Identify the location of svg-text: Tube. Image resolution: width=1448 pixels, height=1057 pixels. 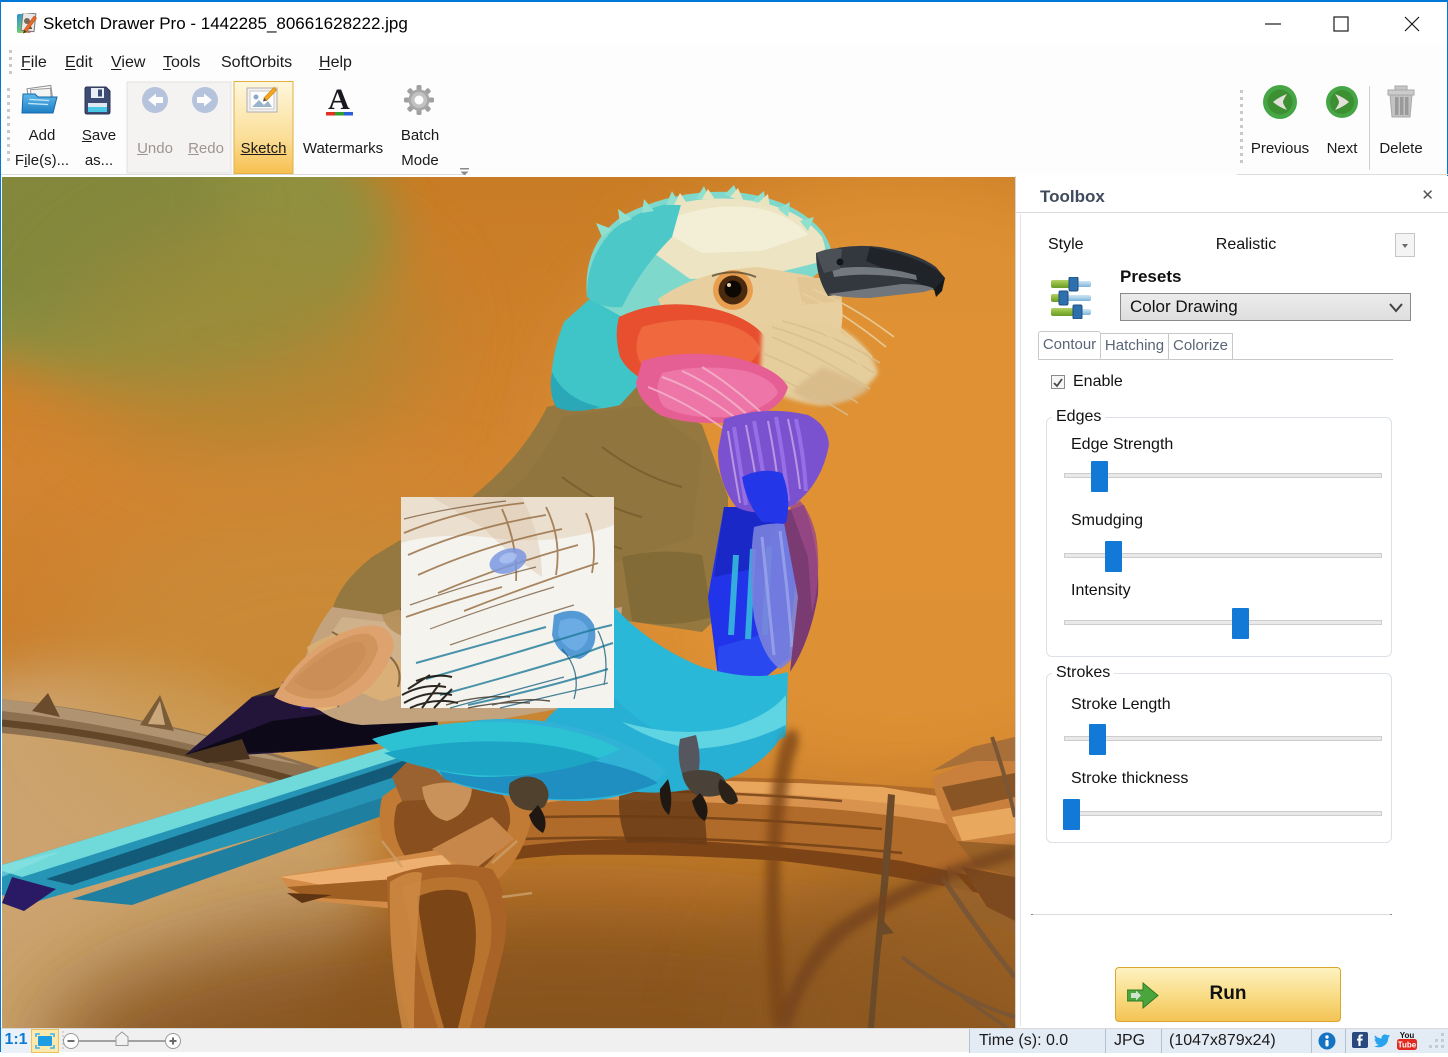
(1407, 1045).